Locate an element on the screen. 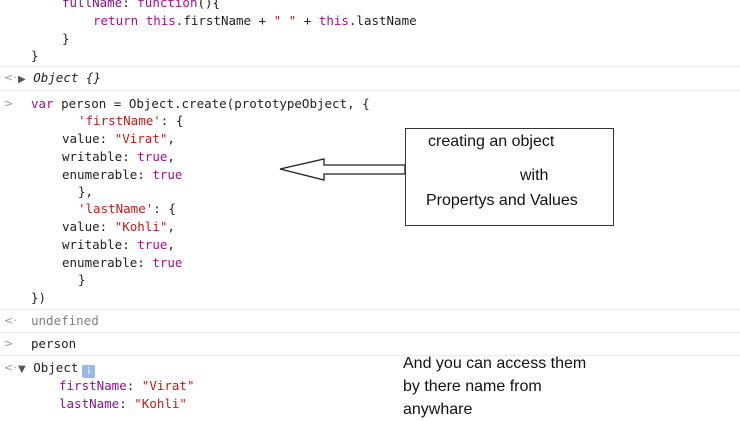 The image size is (740, 421). code-token: .lastName is located at coordinates (382, 20).